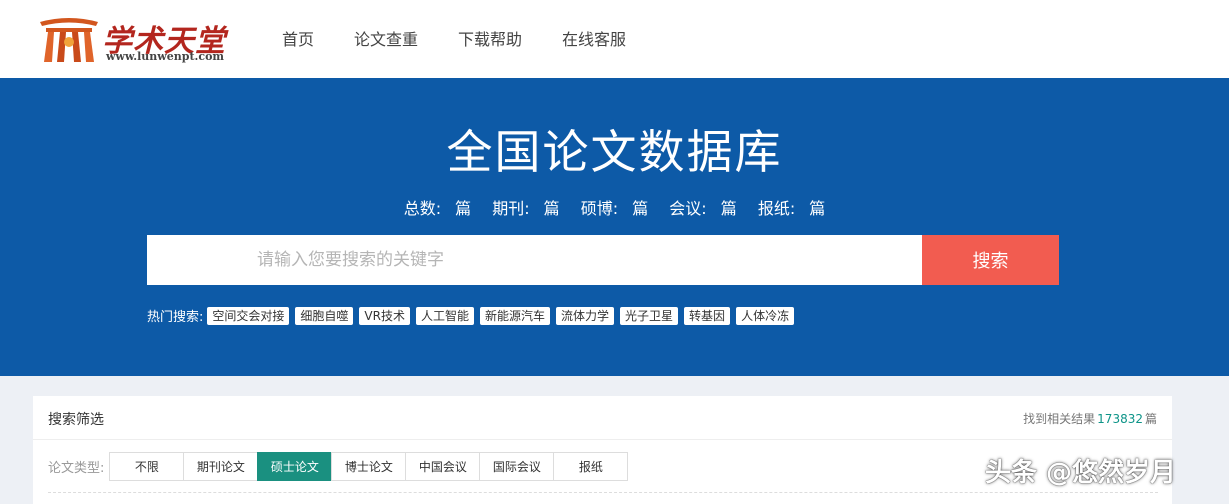  What do you see at coordinates (443, 466) in the screenshot?
I see `type-option-china-conference: 中国会议` at bounding box center [443, 466].